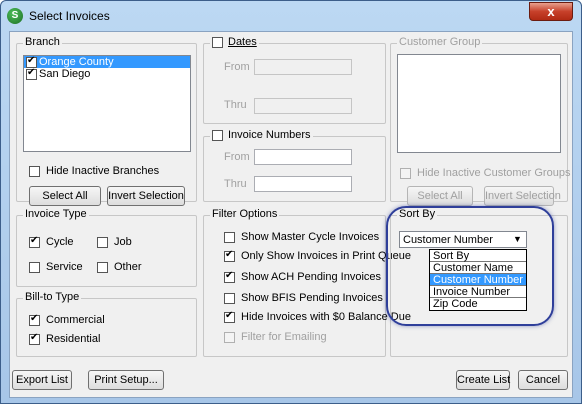 The height and width of the screenshot is (404, 582). Describe the element at coordinates (65, 196) in the screenshot. I see `branch-select-all-button: Select All` at that location.